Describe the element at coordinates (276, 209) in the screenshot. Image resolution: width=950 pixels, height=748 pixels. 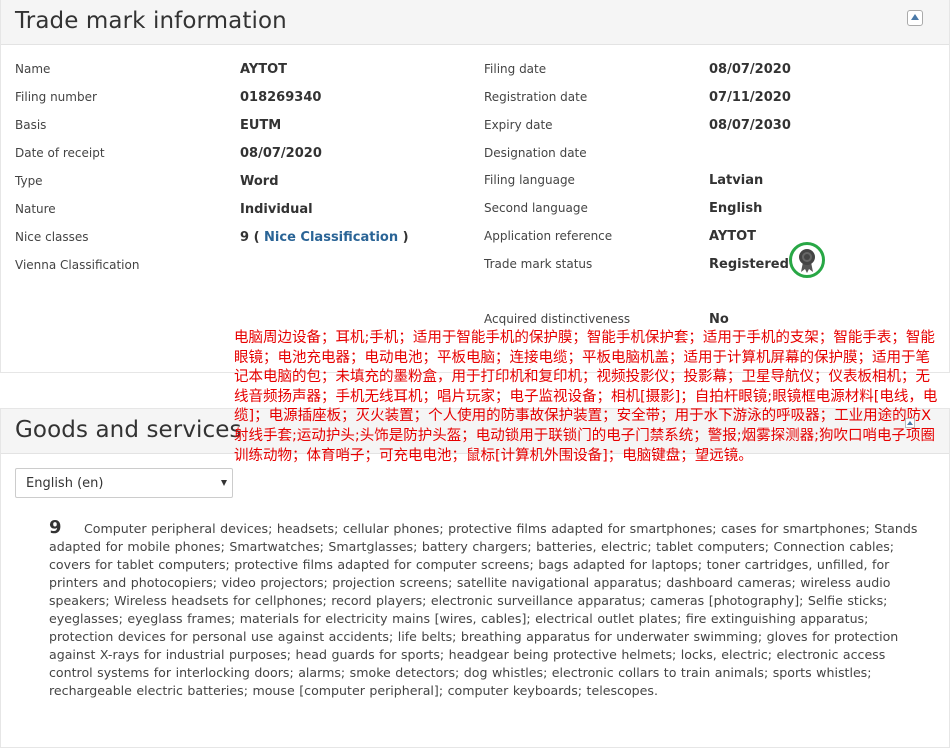
I see `nature-value: Individual` at that location.